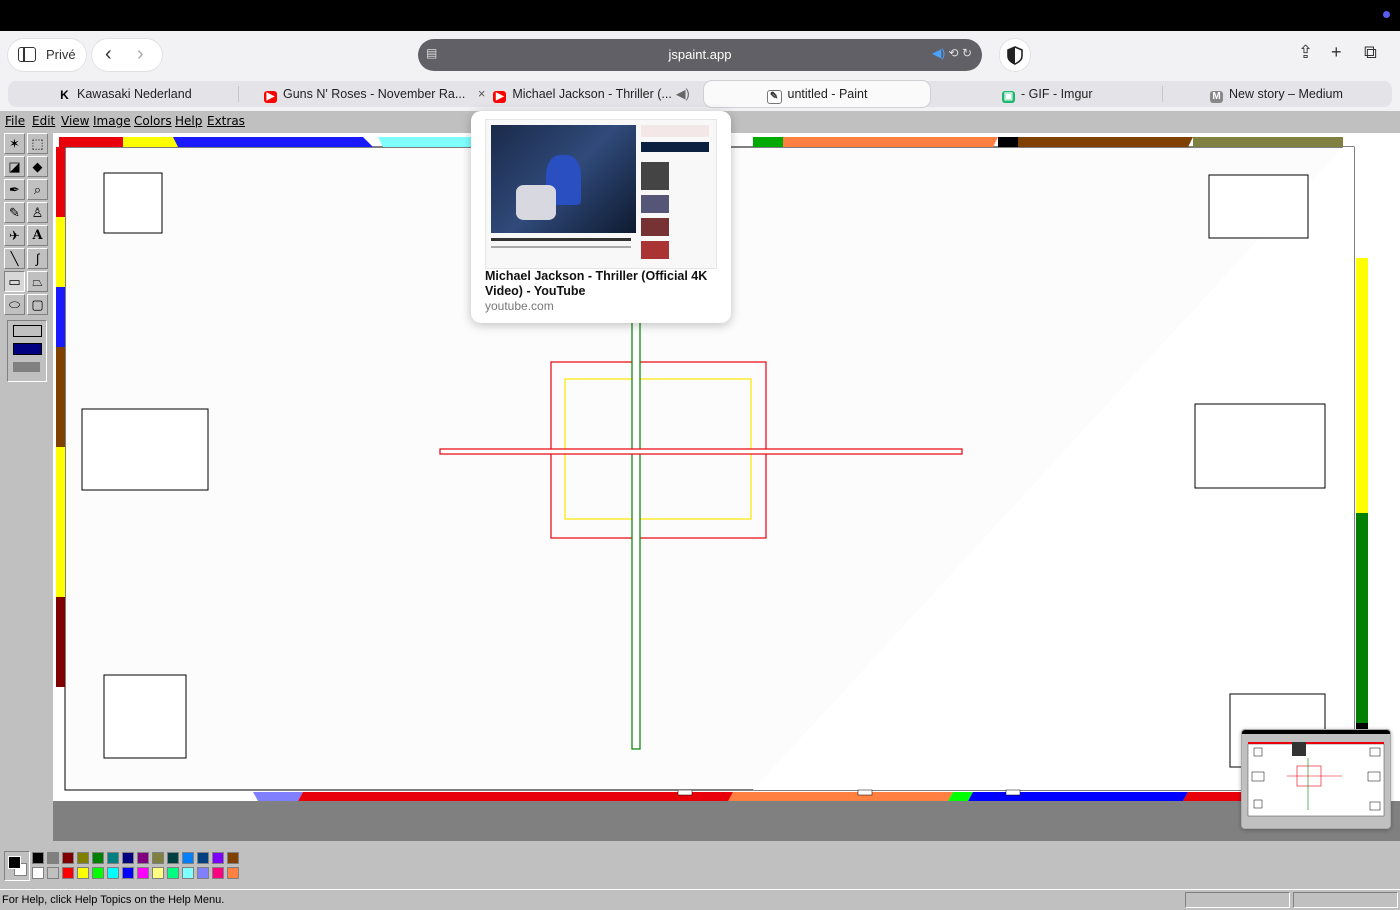  I want to click on back-button: ‹, so click(108, 54).